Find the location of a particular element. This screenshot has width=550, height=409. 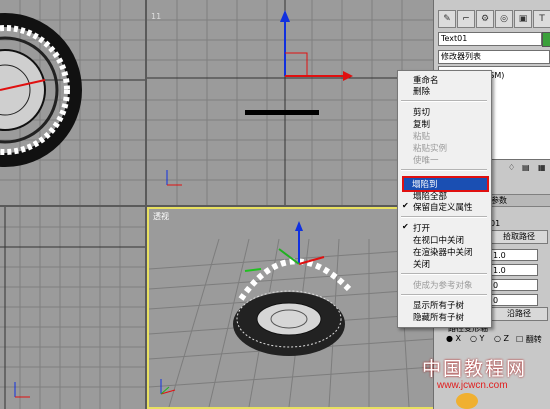

menu-item-delete: 删除 is located at coordinates (421, 91).